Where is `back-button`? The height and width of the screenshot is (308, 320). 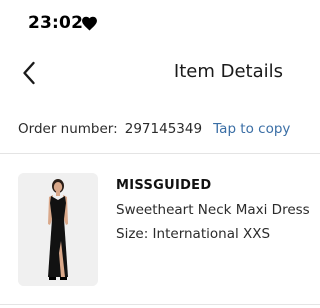
back-button is located at coordinates (29, 73).